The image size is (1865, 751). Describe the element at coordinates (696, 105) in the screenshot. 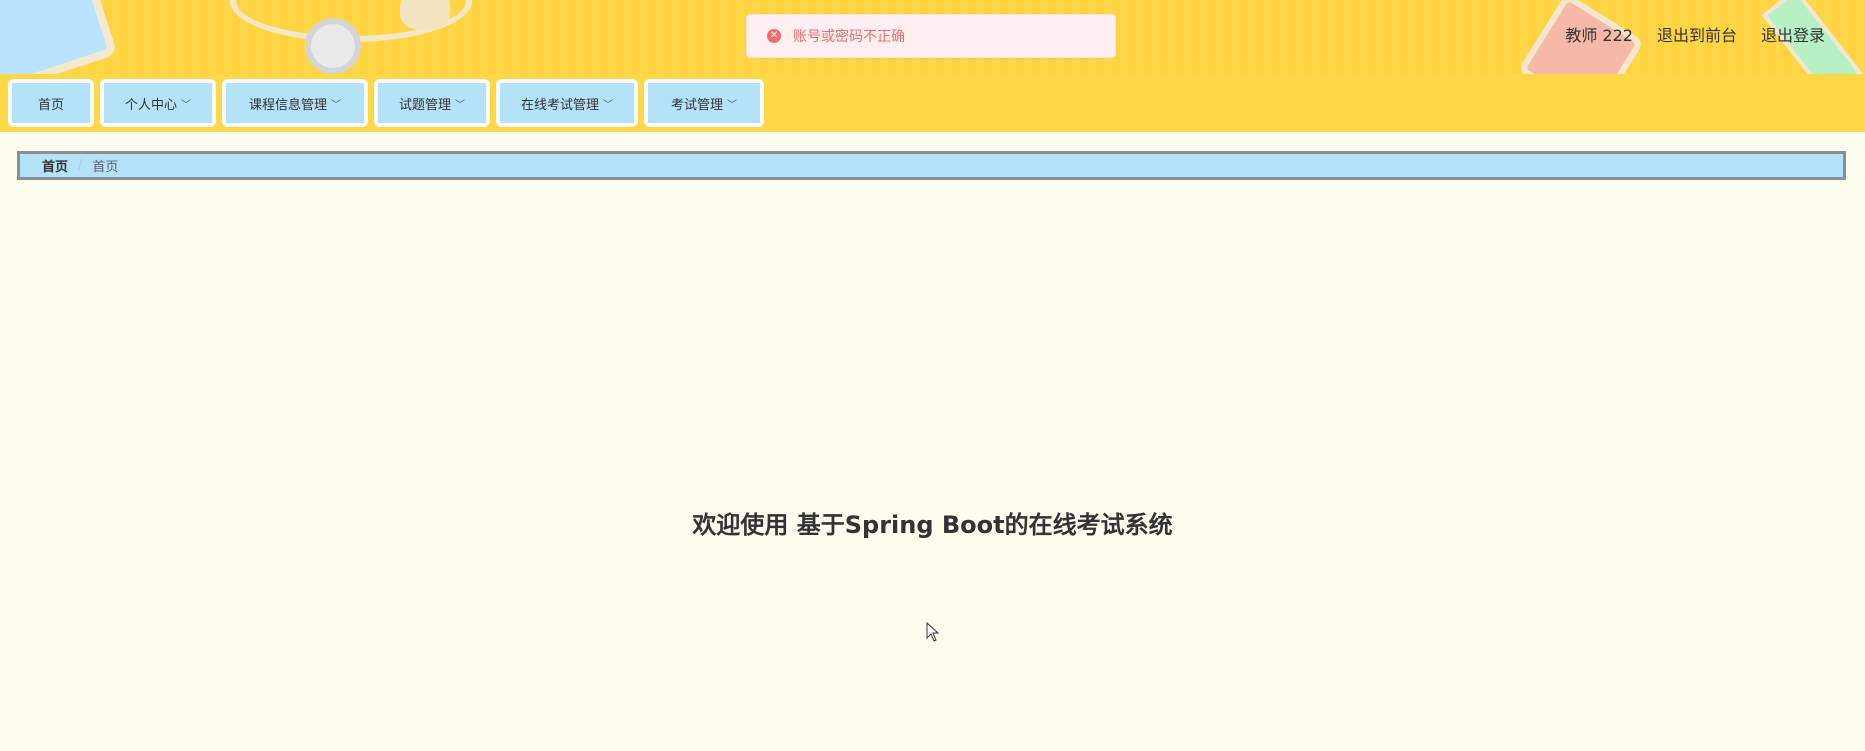

I see `nav-item-label: 考试管理` at that location.